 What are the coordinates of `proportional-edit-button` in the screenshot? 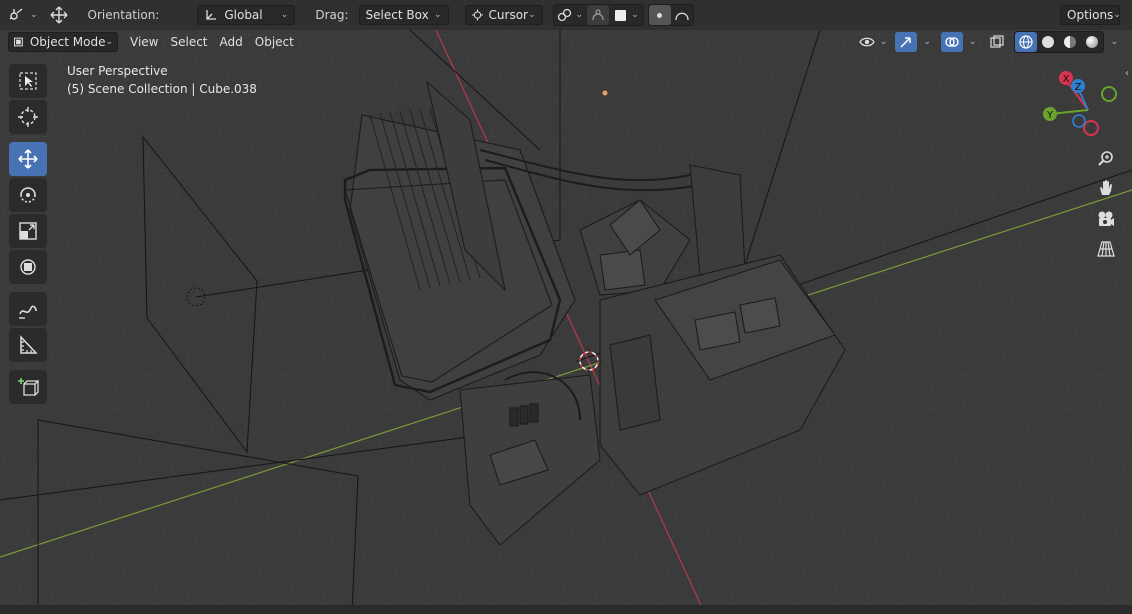 It's located at (598, 15).